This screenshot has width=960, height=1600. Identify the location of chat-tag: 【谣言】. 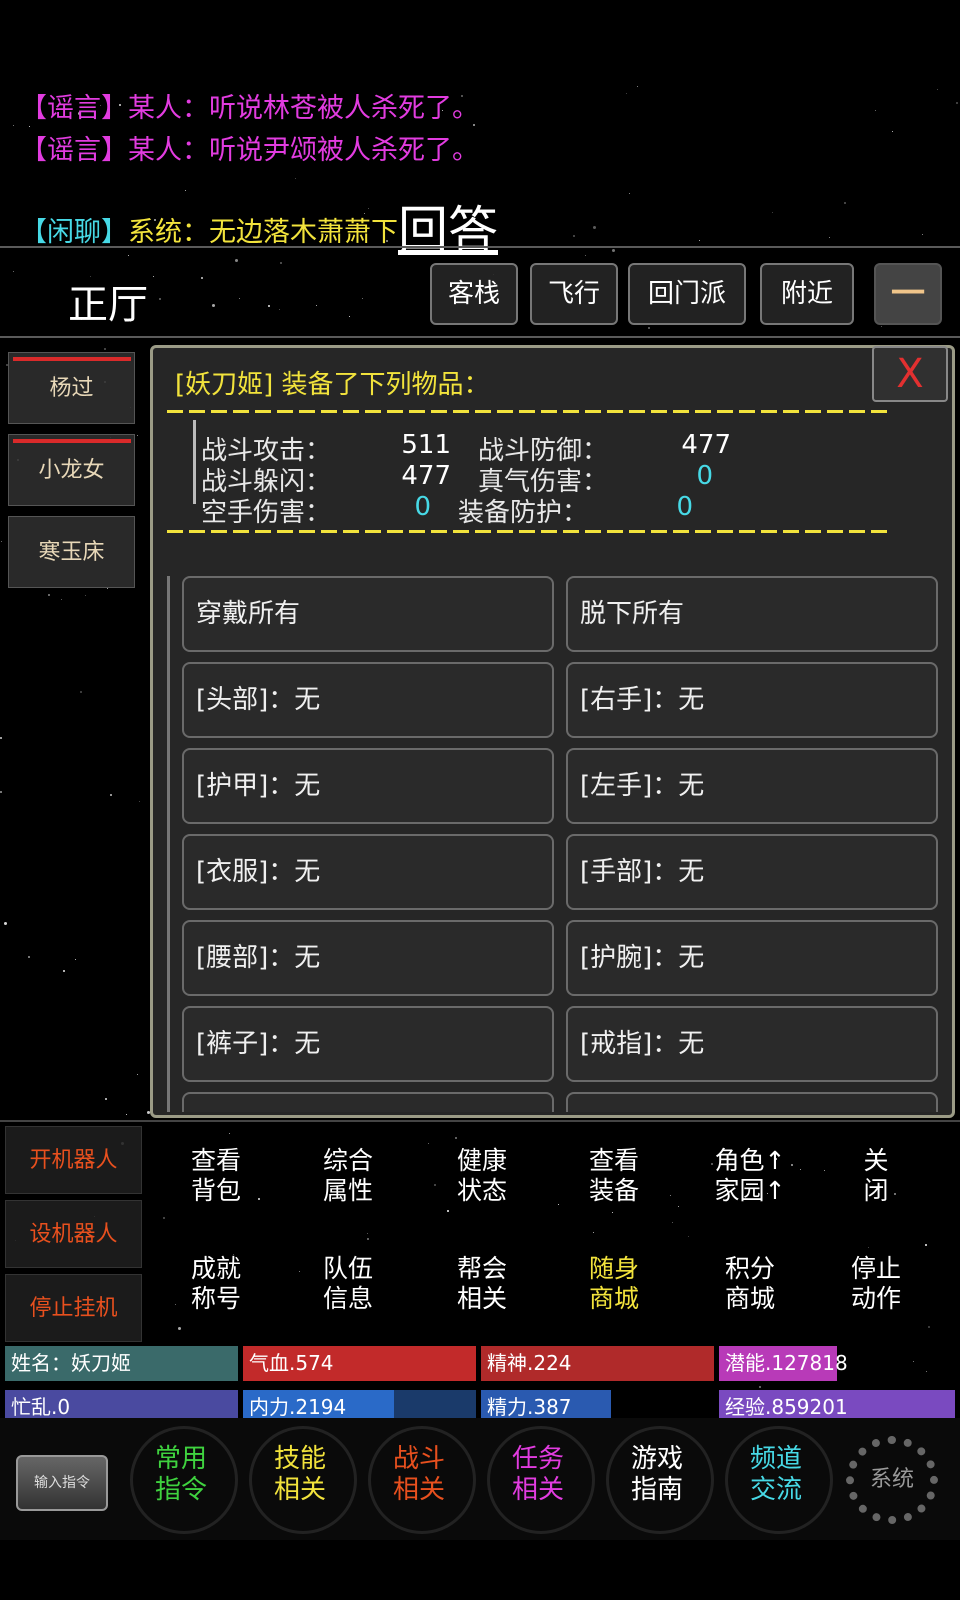
(74, 108).